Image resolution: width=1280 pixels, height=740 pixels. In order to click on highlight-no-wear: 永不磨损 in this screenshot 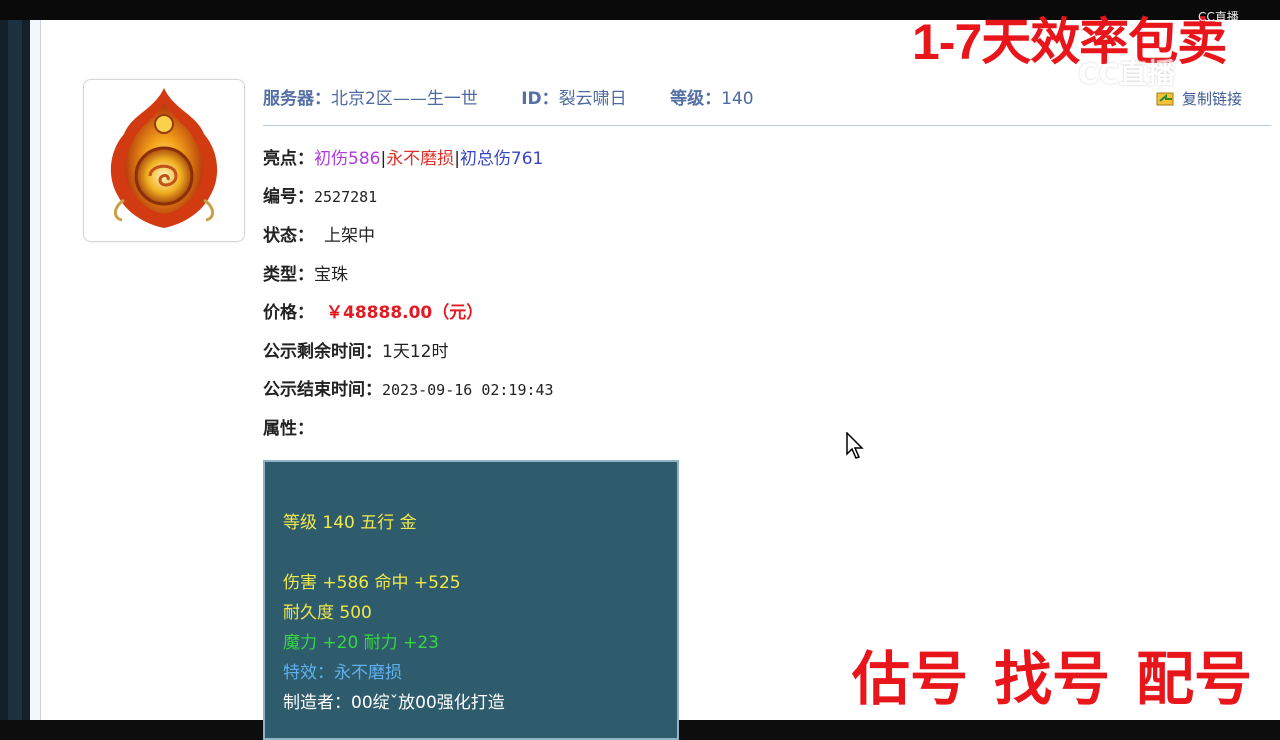, I will do `click(420, 159)`.